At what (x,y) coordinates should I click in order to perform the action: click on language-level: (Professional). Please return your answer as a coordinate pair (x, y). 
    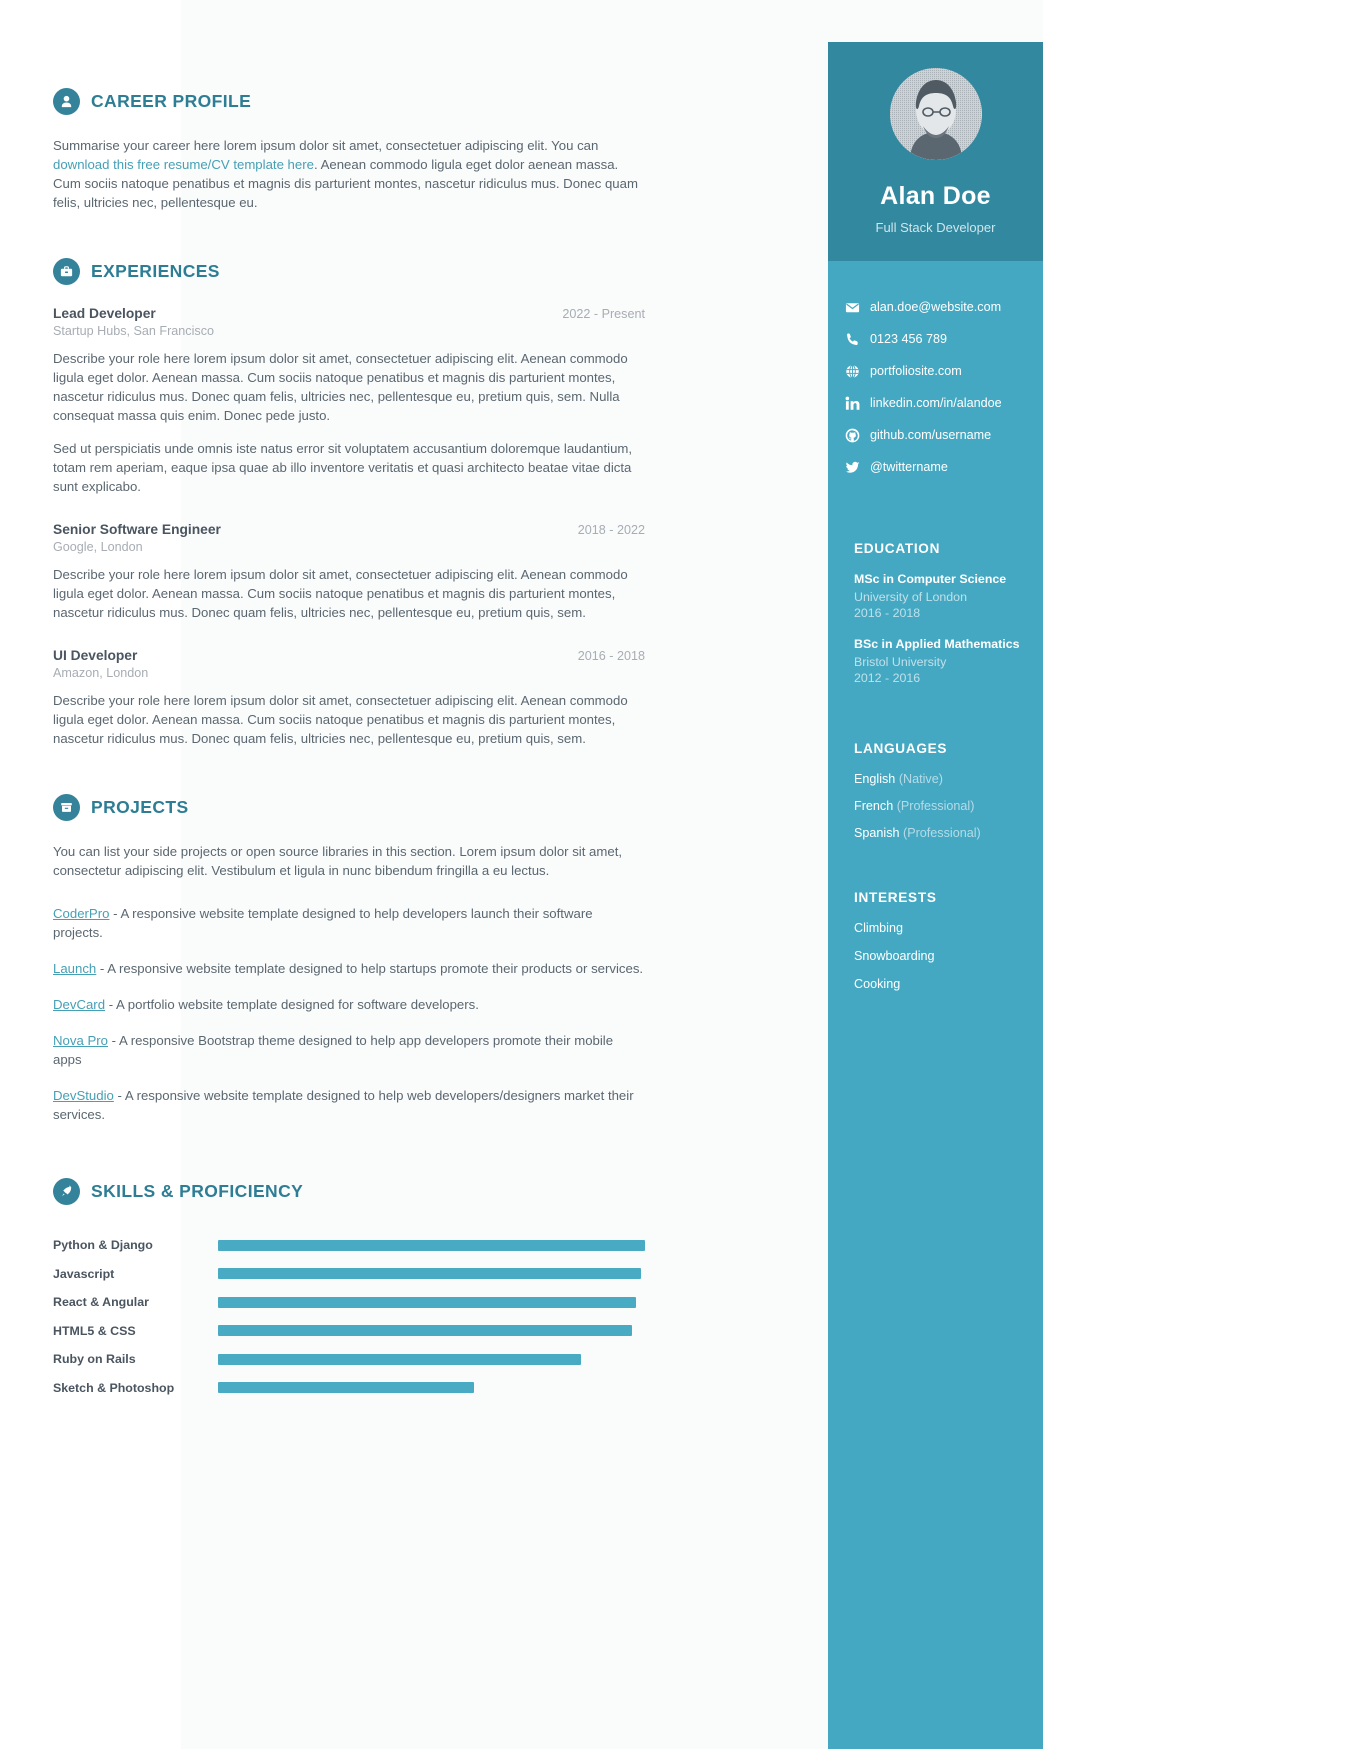
    Looking at the image, I should click on (942, 833).